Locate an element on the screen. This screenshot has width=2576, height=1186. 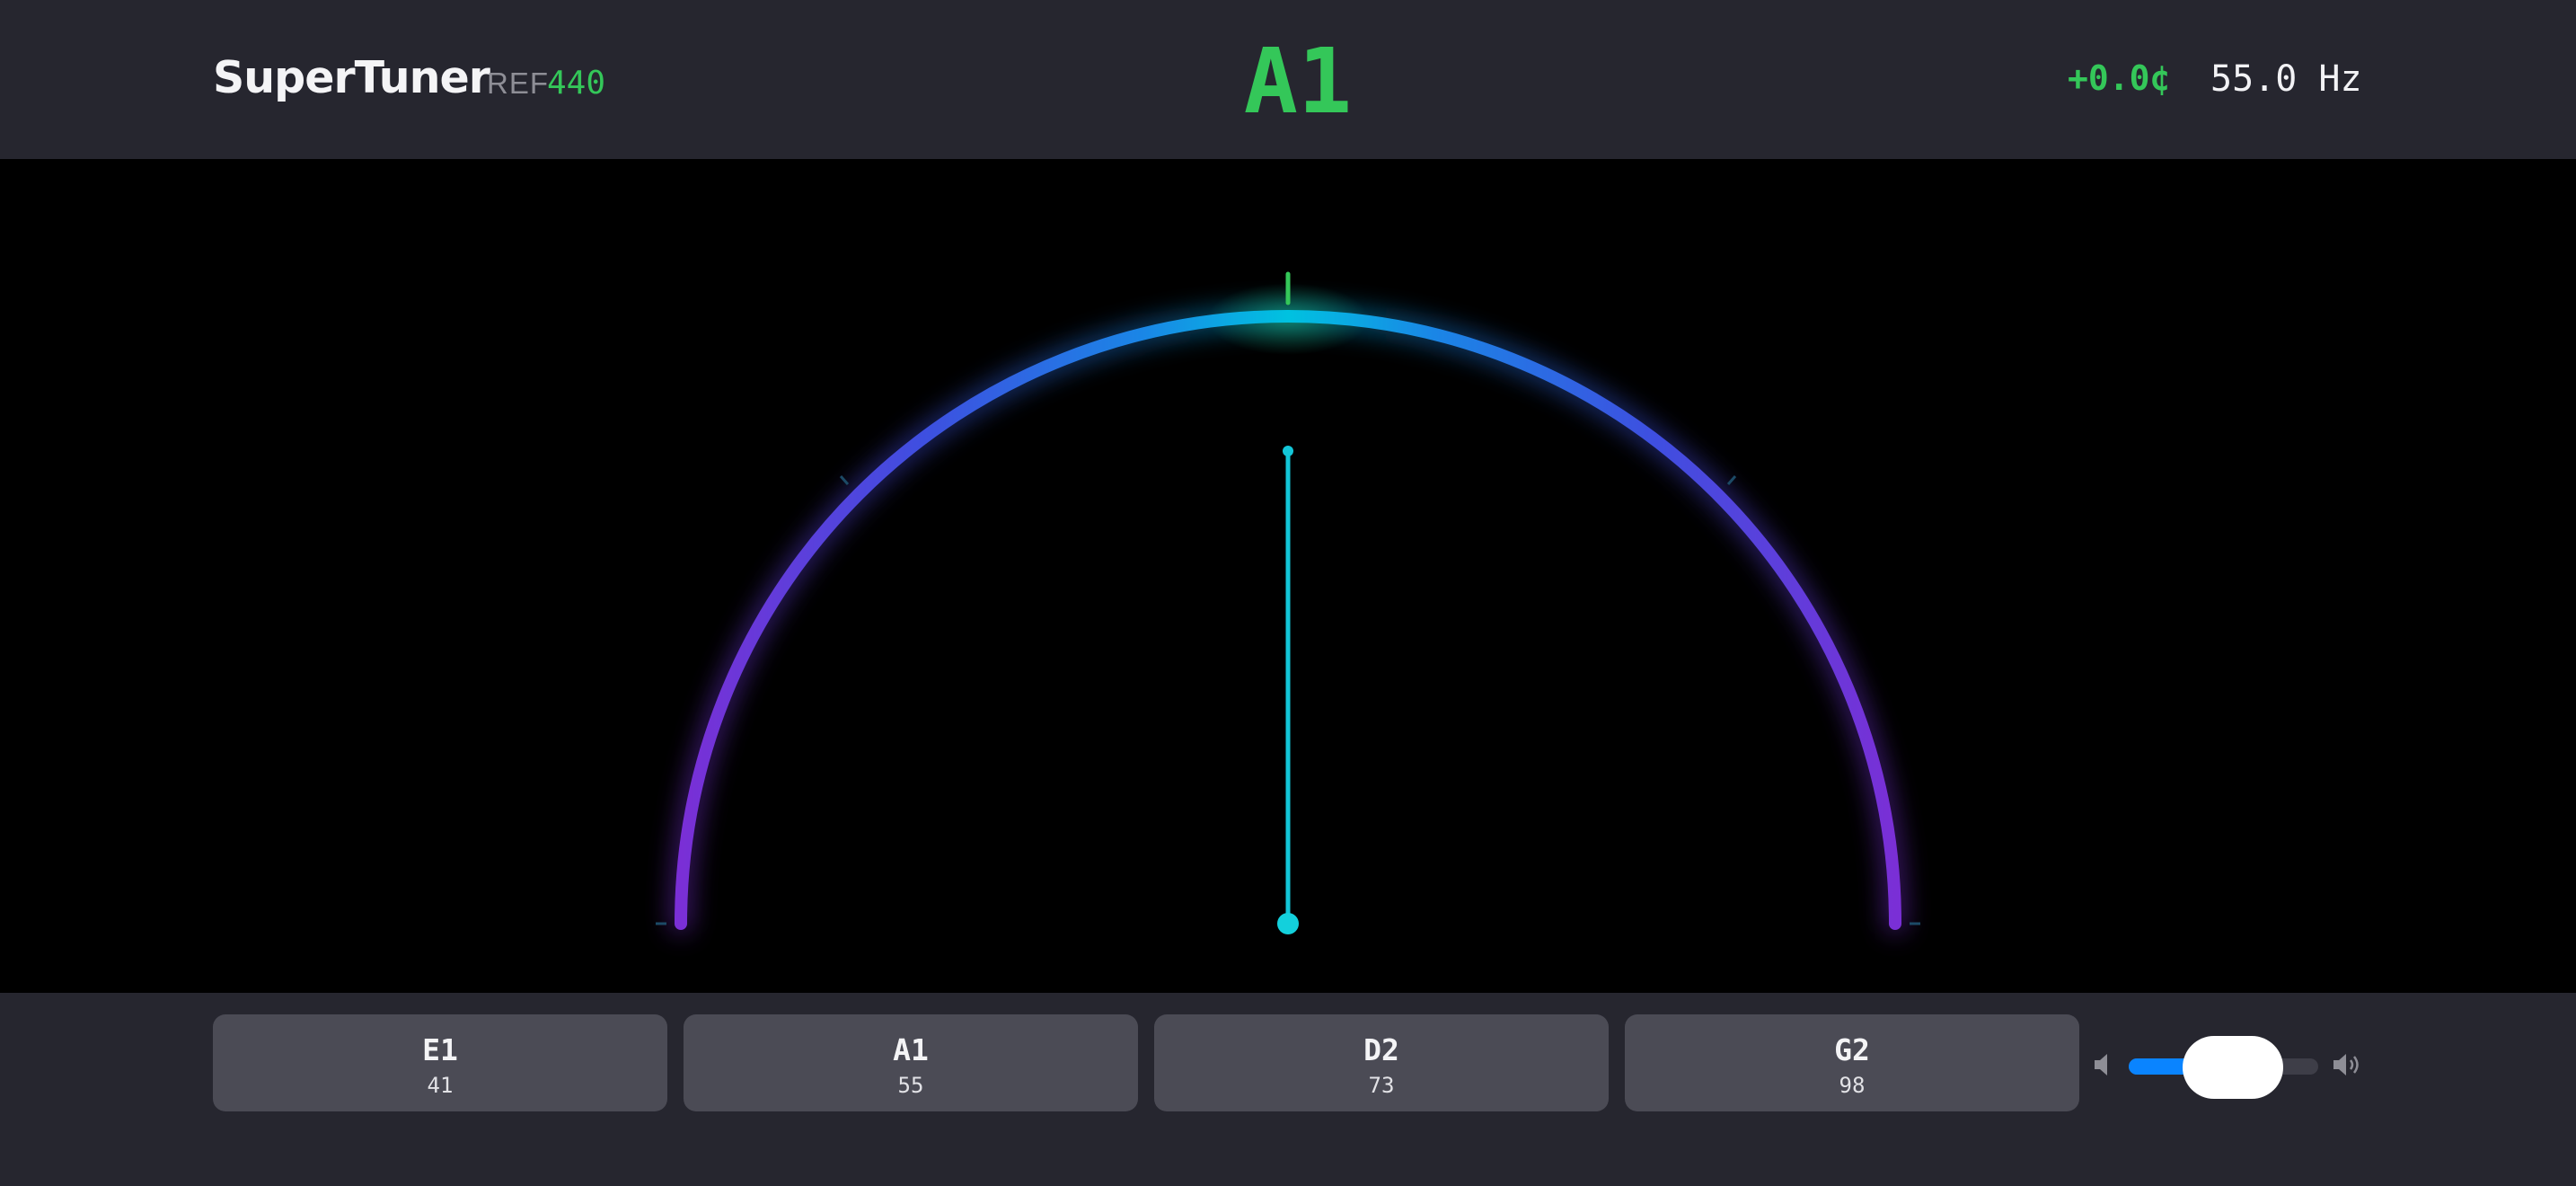
detected-note-wrapper: A1 is located at coordinates (1288, 81).